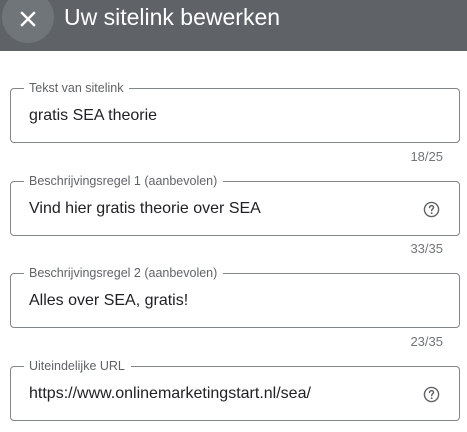 The image size is (467, 432). What do you see at coordinates (235, 111) in the screenshot?
I see `sitelink-text-field: Tekst van sitelink gratis SEA theorie` at bounding box center [235, 111].